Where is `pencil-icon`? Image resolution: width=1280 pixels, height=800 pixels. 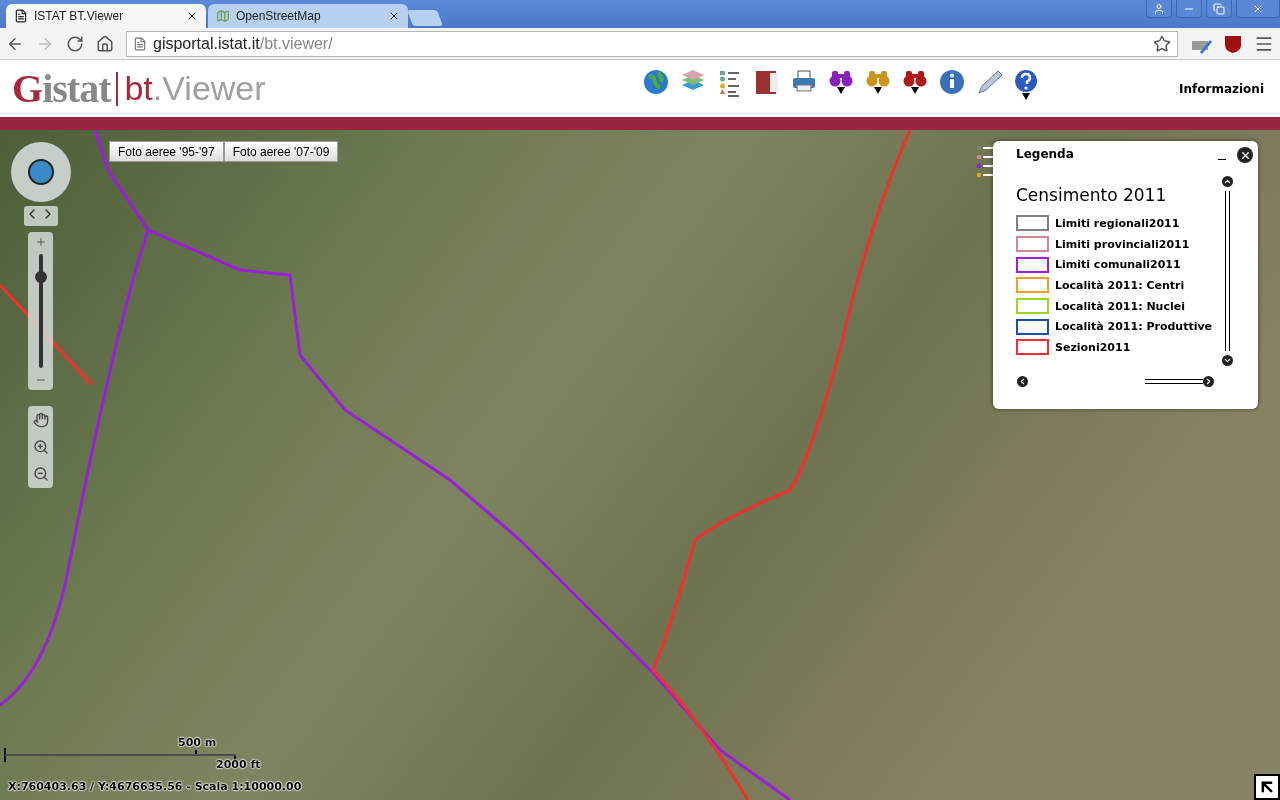 pencil-icon is located at coordinates (988, 81).